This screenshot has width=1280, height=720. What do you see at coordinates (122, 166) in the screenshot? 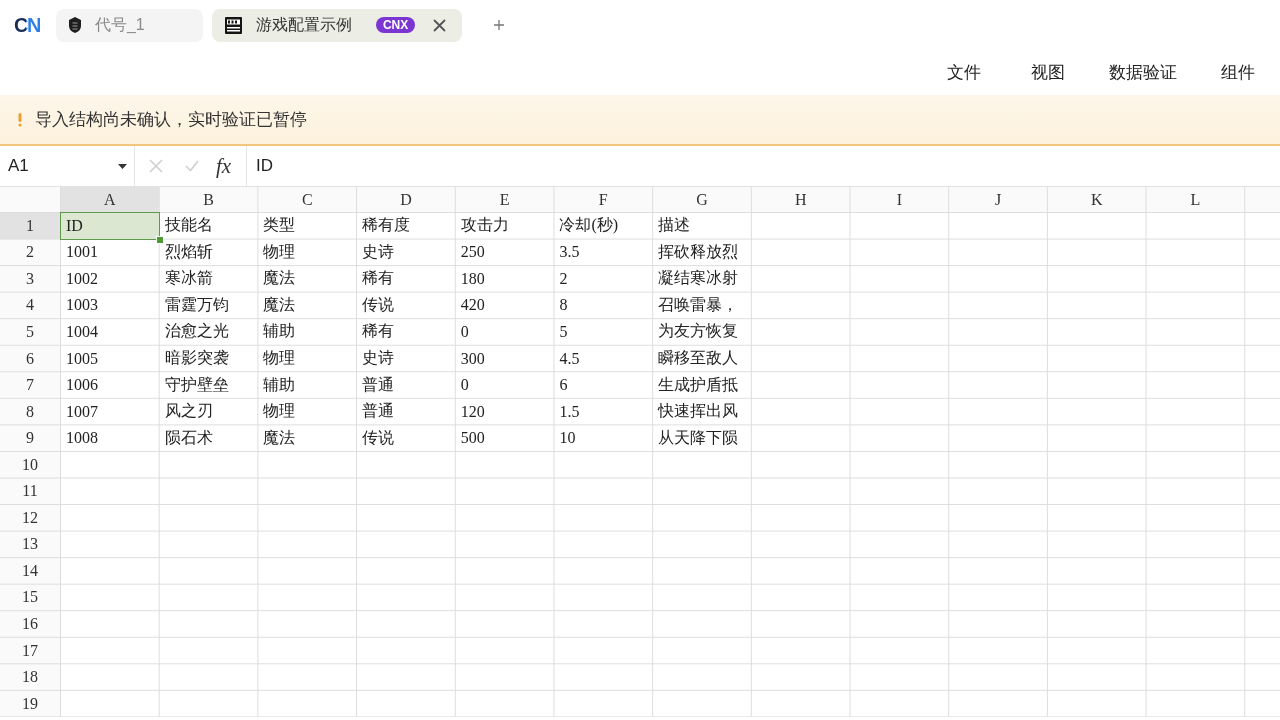
I see `caret-icon` at bounding box center [122, 166].